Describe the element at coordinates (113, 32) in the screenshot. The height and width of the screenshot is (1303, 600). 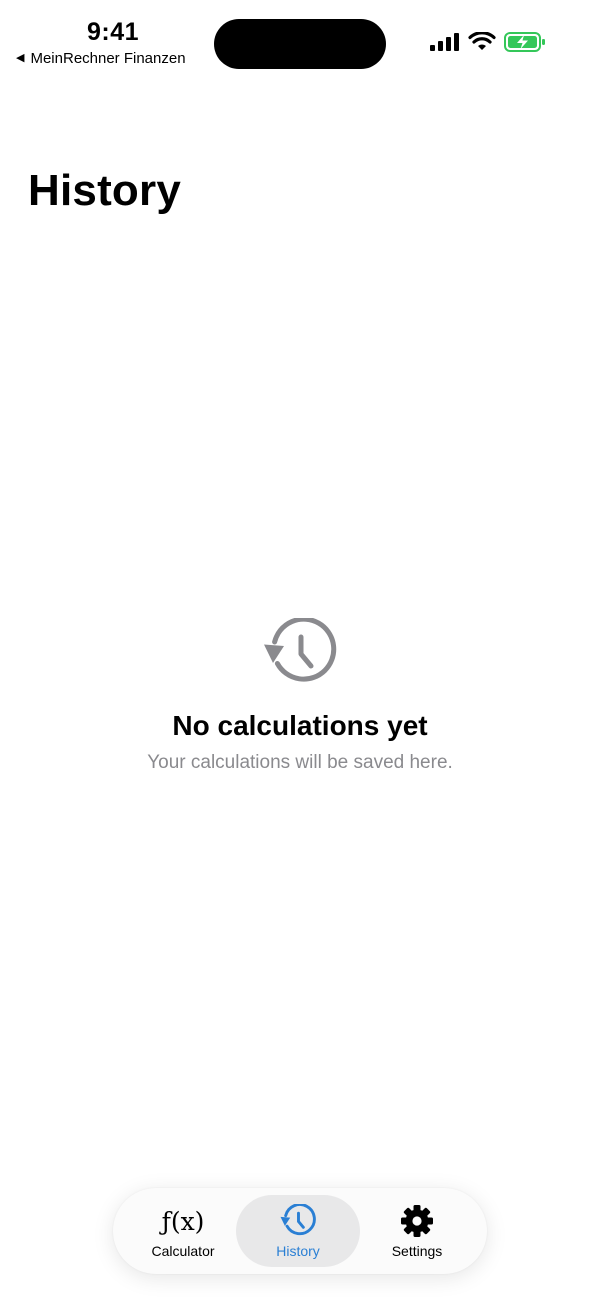
I see `status-time: 9:41` at that location.